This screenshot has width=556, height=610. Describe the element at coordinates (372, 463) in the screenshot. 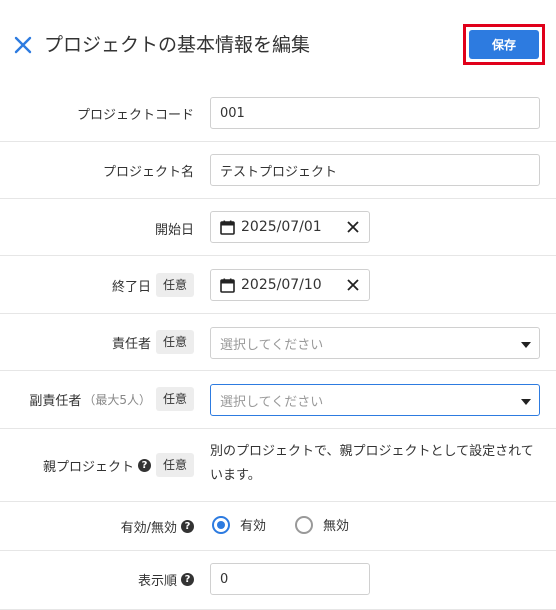

I see `parent-description: 別のプロジェクトで、親プロジェクトとして設定されています。` at that location.